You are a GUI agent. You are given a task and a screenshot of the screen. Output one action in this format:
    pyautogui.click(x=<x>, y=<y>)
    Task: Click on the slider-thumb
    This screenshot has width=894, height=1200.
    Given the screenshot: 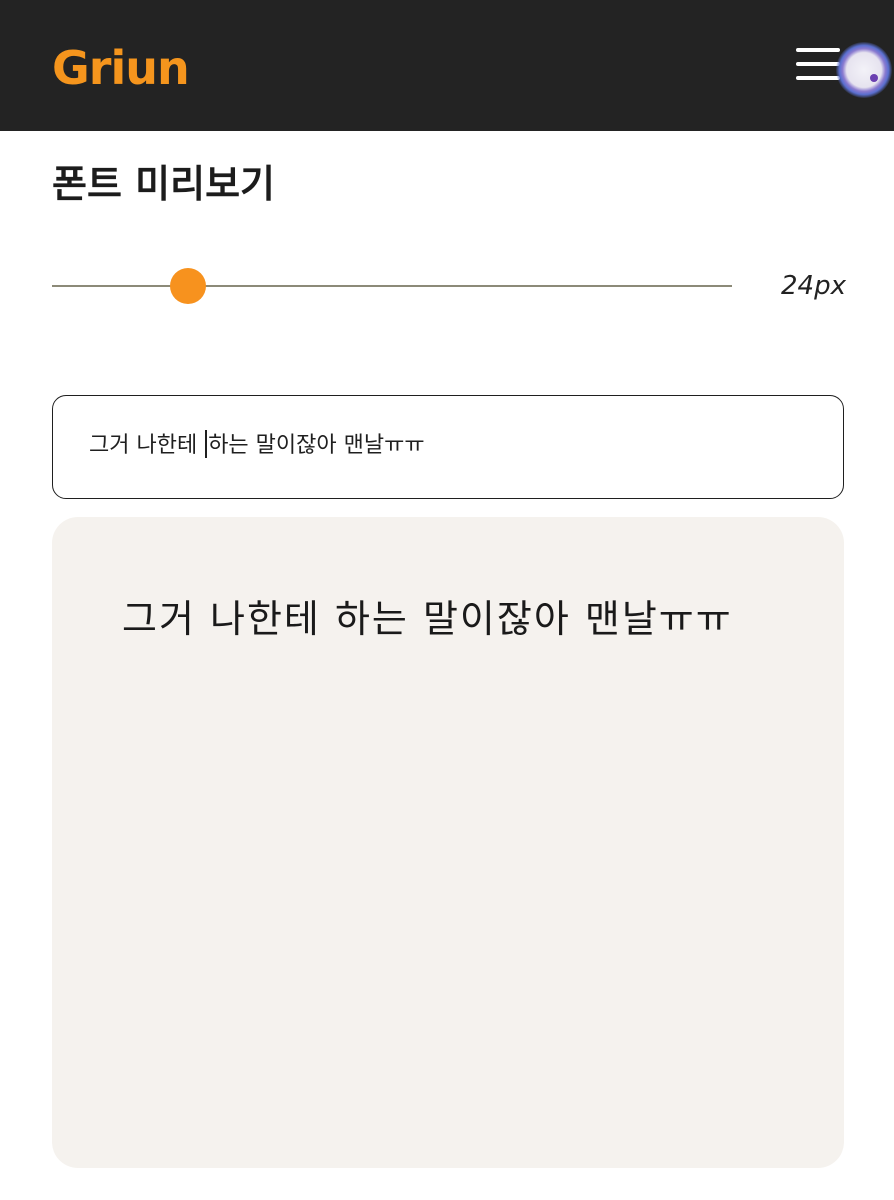 What is the action you would take?
    pyautogui.click(x=188, y=286)
    